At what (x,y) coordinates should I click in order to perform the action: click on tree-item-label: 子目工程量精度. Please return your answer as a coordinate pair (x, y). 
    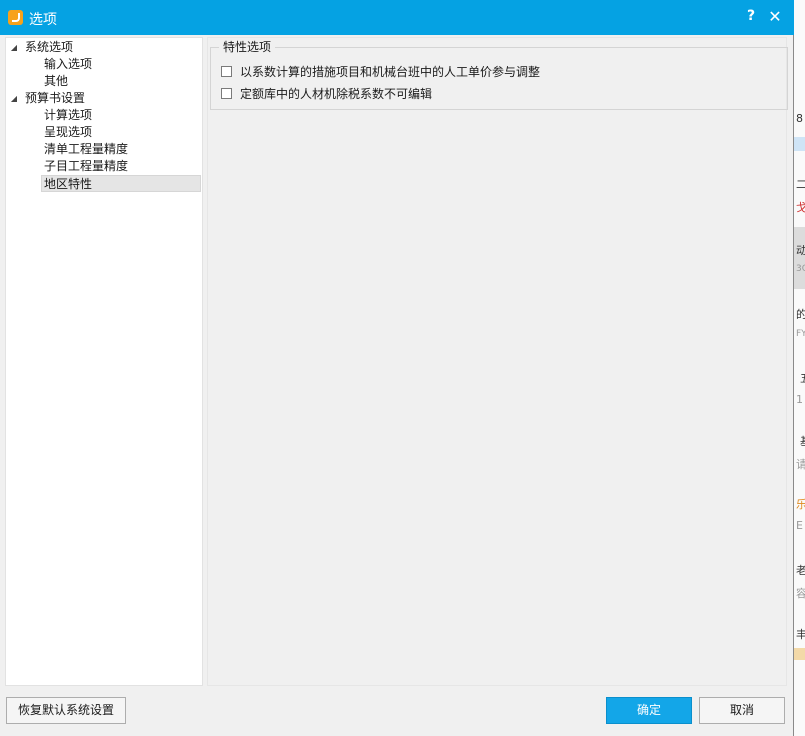
    Looking at the image, I should click on (86, 166).